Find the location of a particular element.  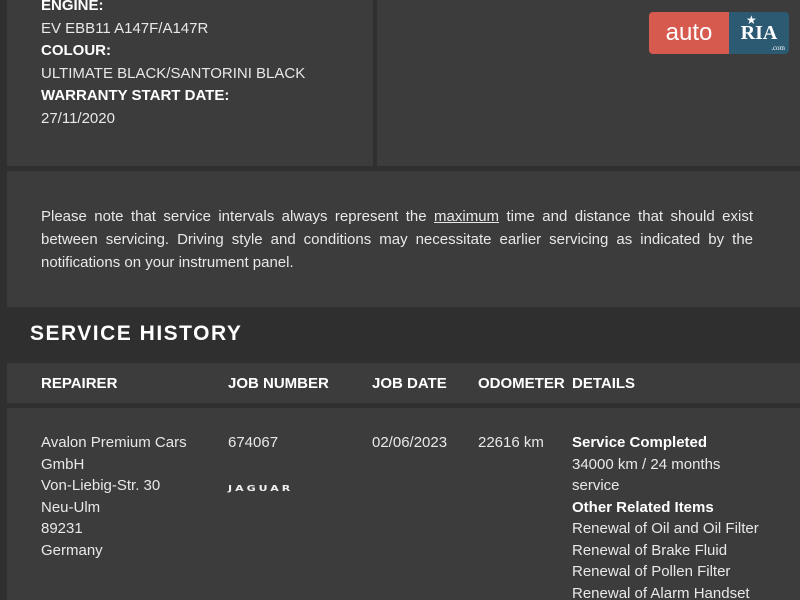

notice-emphasis: maximum is located at coordinates (467, 216).